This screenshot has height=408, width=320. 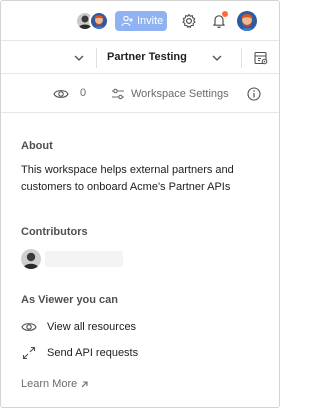 I want to click on about-heading: About, so click(x=37, y=146).